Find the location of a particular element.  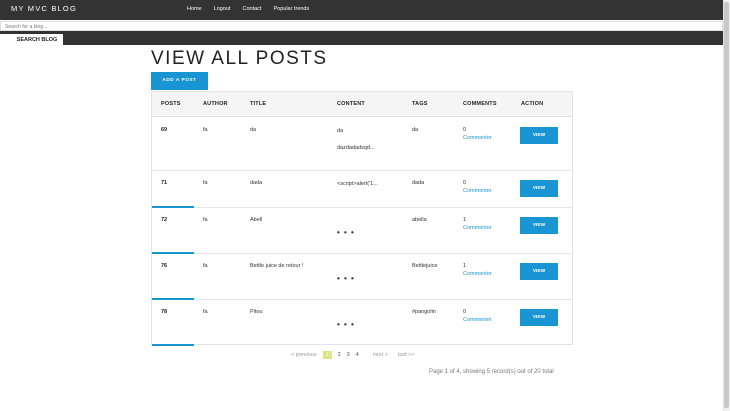

post-title: Pitou is located at coordinates (256, 312).